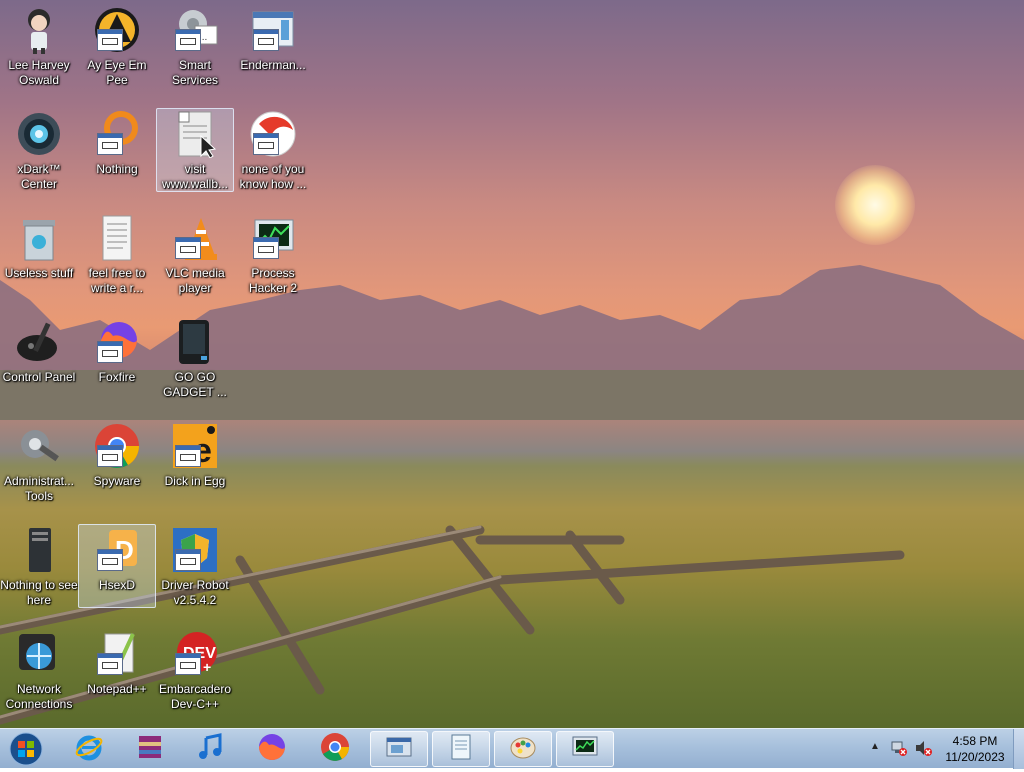 The image size is (1024, 772). I want to click on winrar-icon, so click(150, 749).